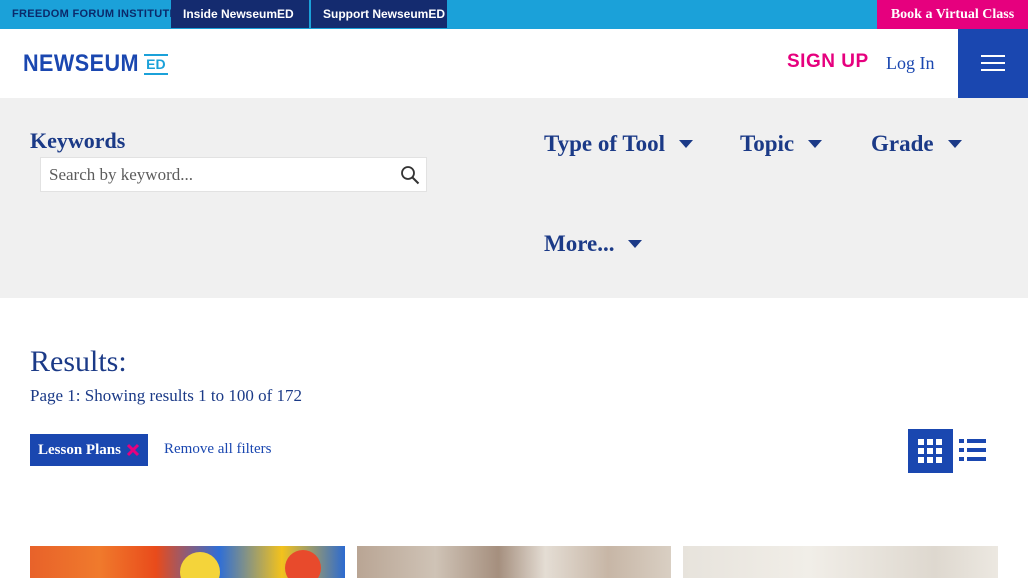 This screenshot has width=1028, height=578. Describe the element at coordinates (952, 14) in the screenshot. I see `book-virtual-class-button: Book a Virtual Class` at that location.